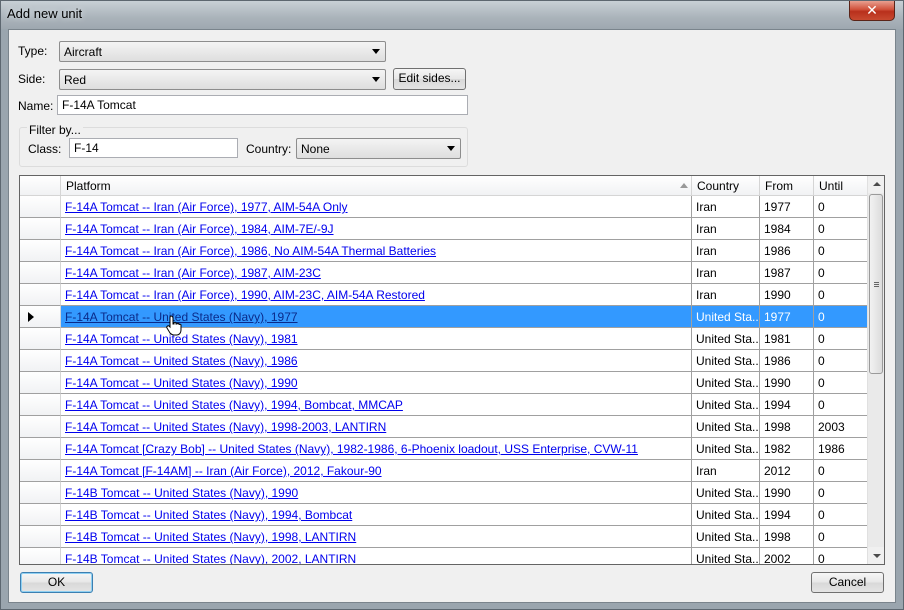  I want to click on column-header-platform: Platform, so click(376, 186).